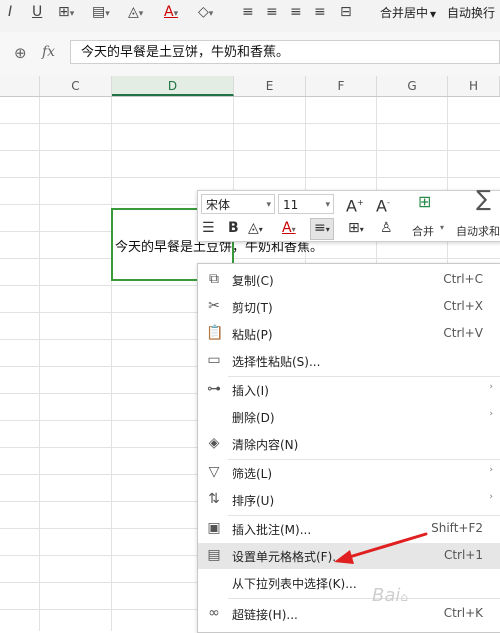 This screenshot has height=633, width=500. I want to click on menu-item-shortcut: Shift+F2, so click(457, 528).